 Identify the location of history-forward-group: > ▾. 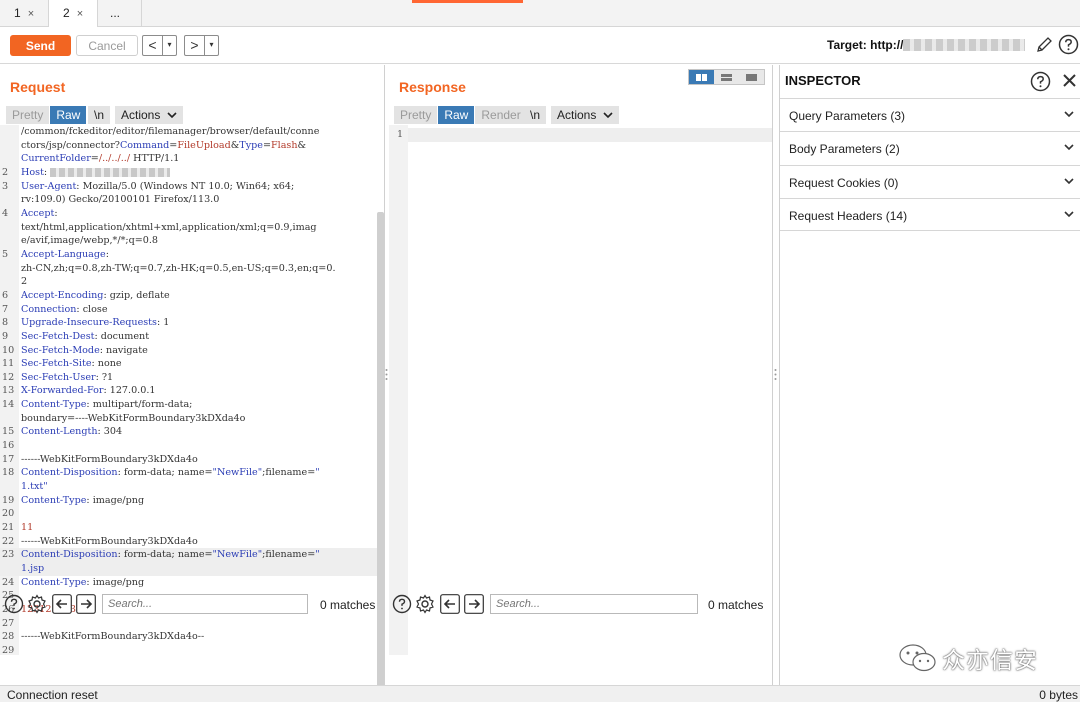
(201, 45).